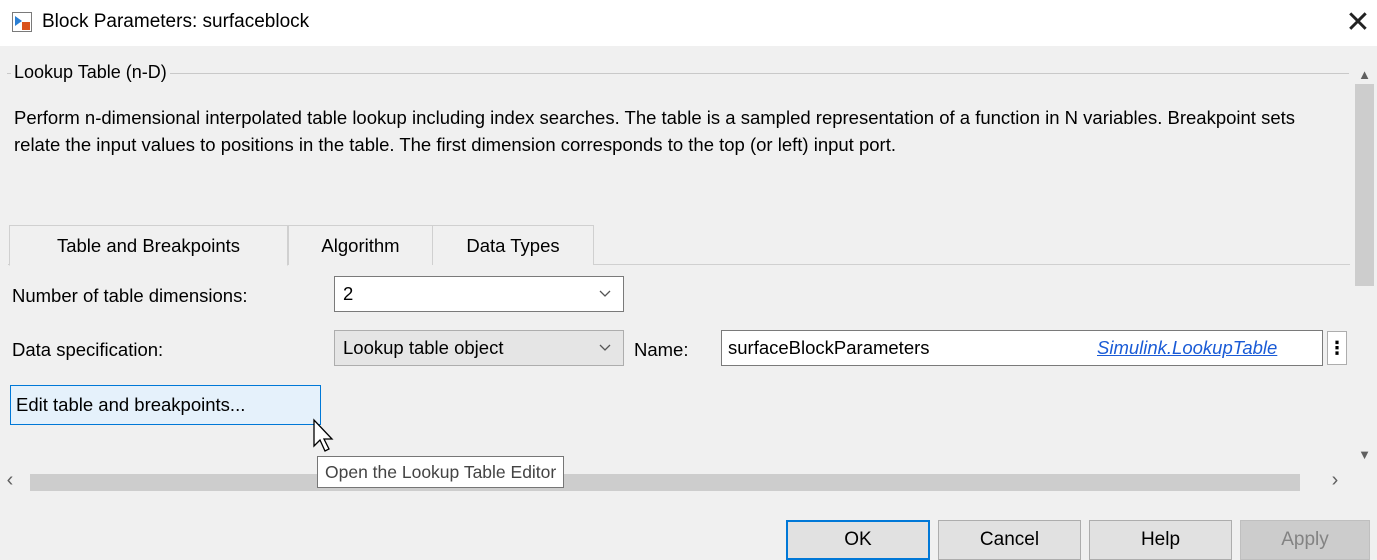 This screenshot has width=1377, height=560. What do you see at coordinates (348, 293) in the screenshot?
I see `dimensions-value: 2` at bounding box center [348, 293].